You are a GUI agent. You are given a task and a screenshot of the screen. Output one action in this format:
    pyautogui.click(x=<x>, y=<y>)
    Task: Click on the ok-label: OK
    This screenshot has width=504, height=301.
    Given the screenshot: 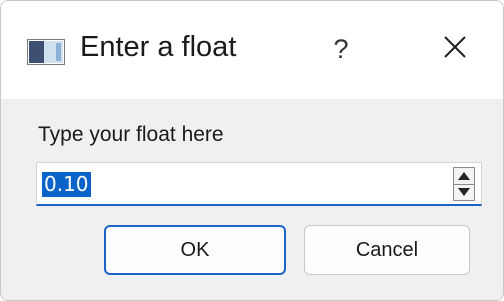 What is the action you would take?
    pyautogui.click(x=195, y=249)
    